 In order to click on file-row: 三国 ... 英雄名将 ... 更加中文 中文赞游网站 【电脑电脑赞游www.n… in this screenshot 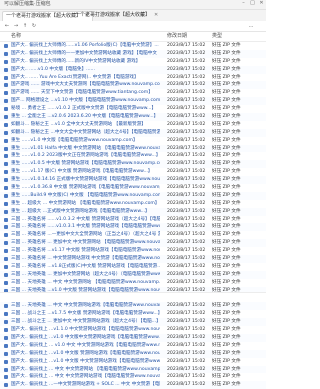, I will do `click(133, 243)`.